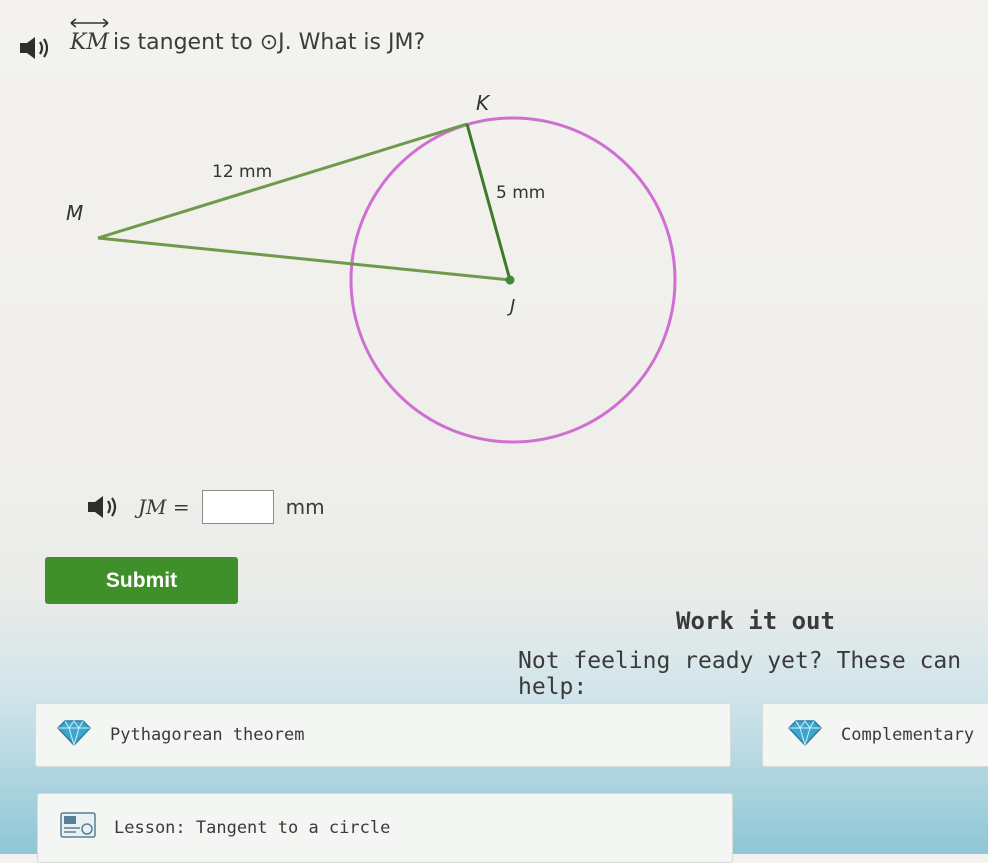 Image resolution: width=988 pixels, height=863 pixels. I want to click on answer-unit: mm, so click(305, 507).